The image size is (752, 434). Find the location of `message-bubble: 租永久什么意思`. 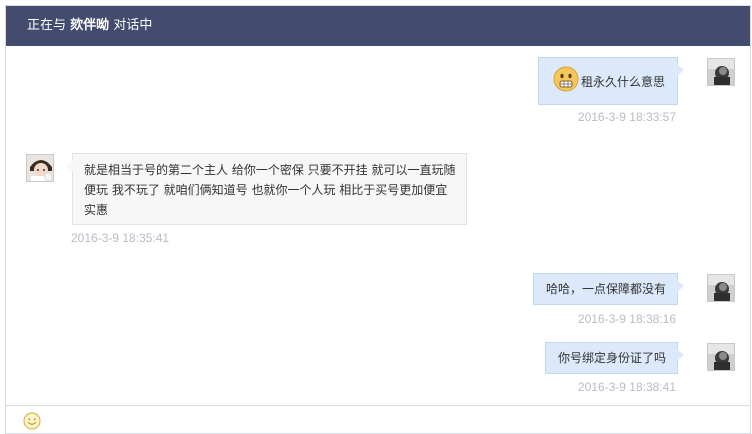

message-bubble: 租永久什么意思 is located at coordinates (611, 81).